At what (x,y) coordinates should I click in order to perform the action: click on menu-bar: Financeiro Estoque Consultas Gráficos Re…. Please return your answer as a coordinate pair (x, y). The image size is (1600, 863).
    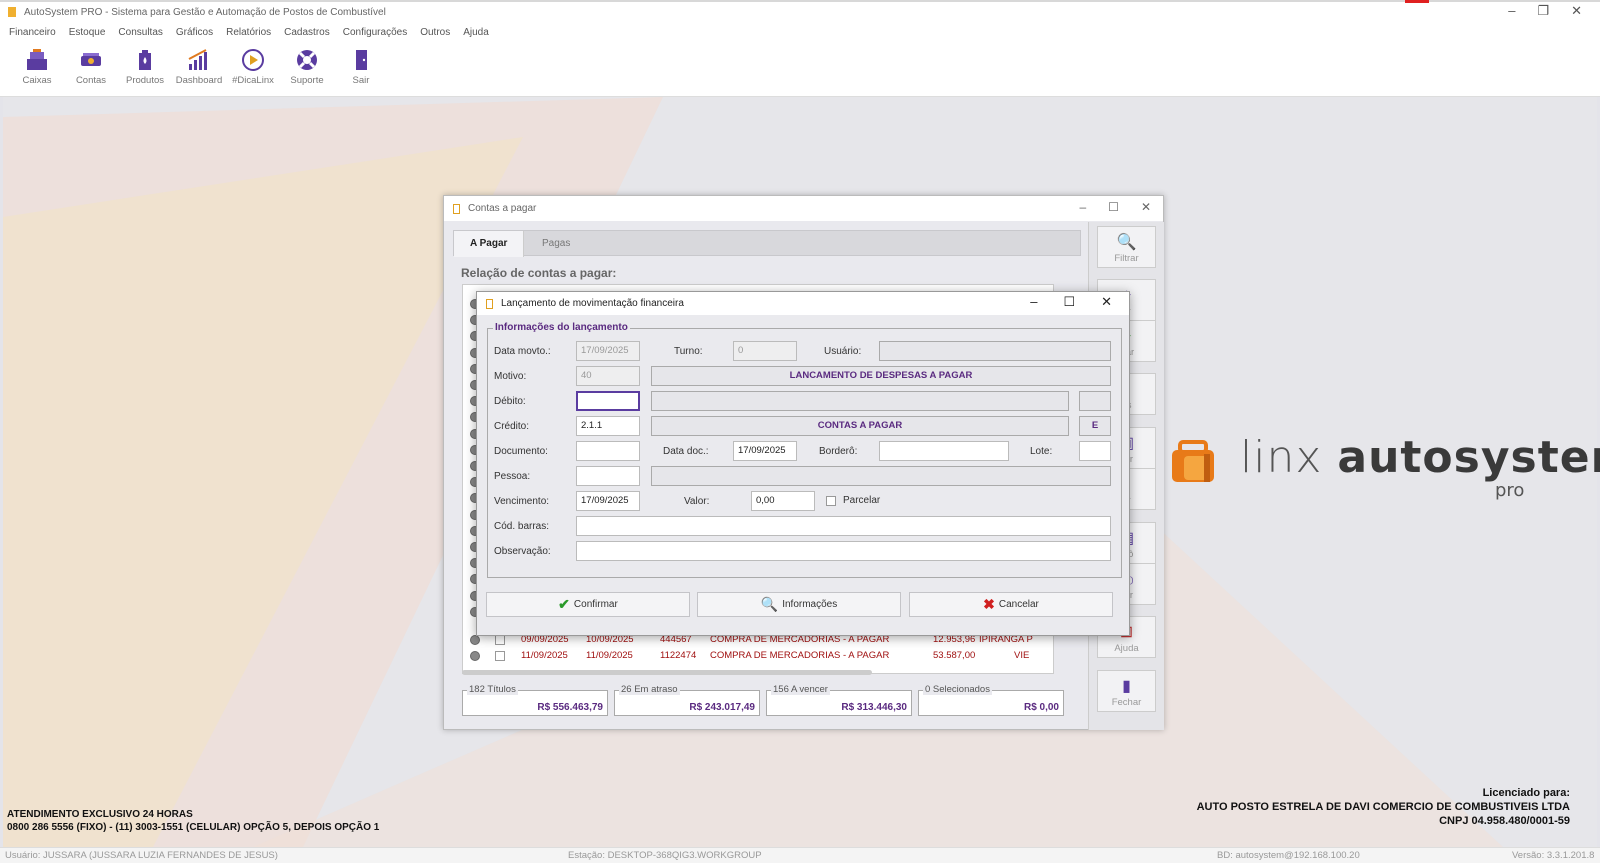
    Looking at the image, I should click on (800, 32).